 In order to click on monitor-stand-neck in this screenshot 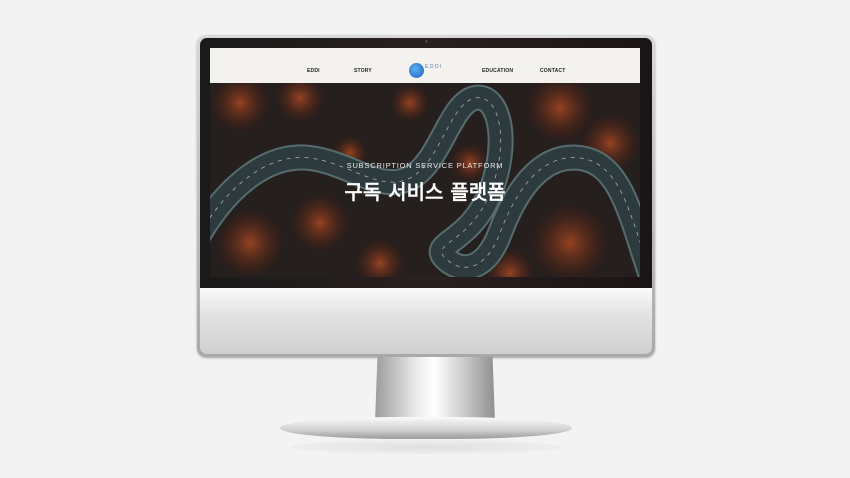, I will do `click(435, 390)`.